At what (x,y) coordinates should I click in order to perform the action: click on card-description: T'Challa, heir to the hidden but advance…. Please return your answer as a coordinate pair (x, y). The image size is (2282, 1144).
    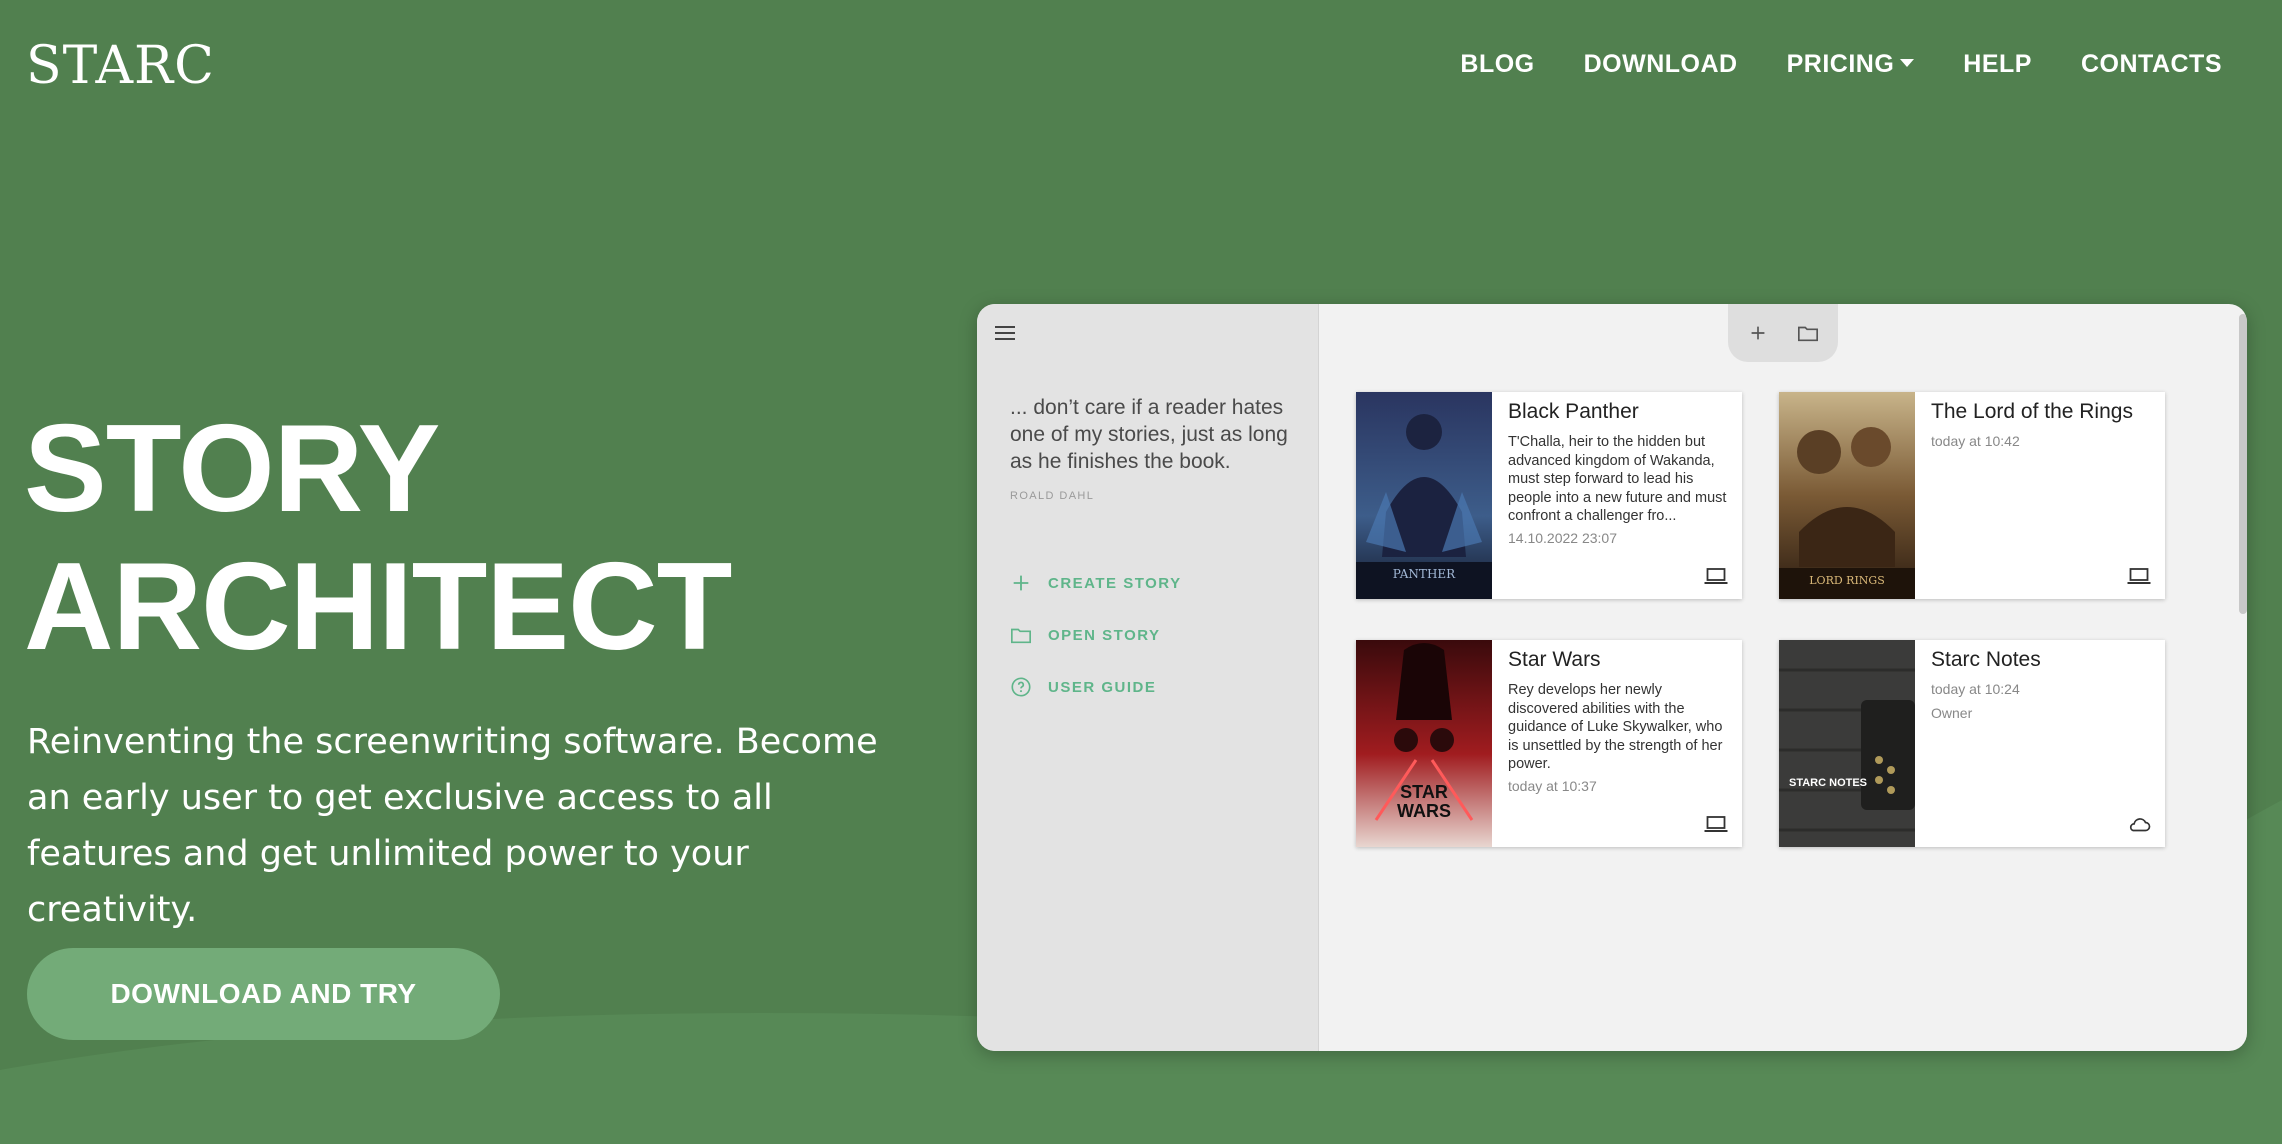
    Looking at the image, I should click on (1617, 479).